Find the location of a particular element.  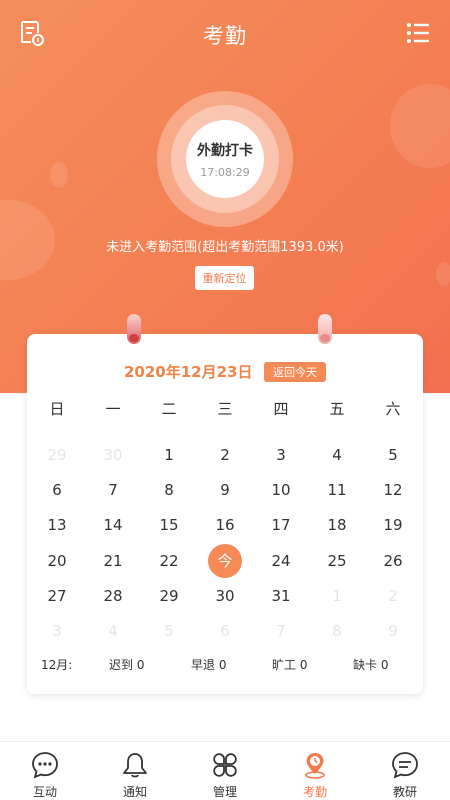

calendar-day-number: 31 is located at coordinates (281, 595).